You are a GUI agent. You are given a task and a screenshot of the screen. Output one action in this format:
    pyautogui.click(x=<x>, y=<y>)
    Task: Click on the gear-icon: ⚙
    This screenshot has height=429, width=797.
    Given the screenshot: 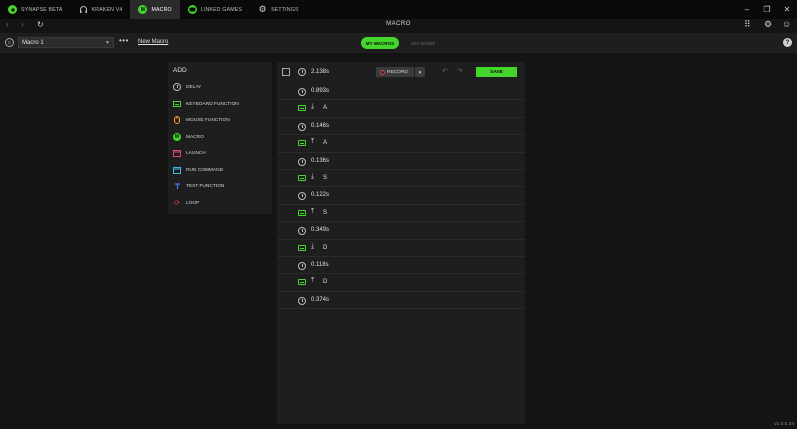 What is the action you would take?
    pyautogui.click(x=262, y=9)
    